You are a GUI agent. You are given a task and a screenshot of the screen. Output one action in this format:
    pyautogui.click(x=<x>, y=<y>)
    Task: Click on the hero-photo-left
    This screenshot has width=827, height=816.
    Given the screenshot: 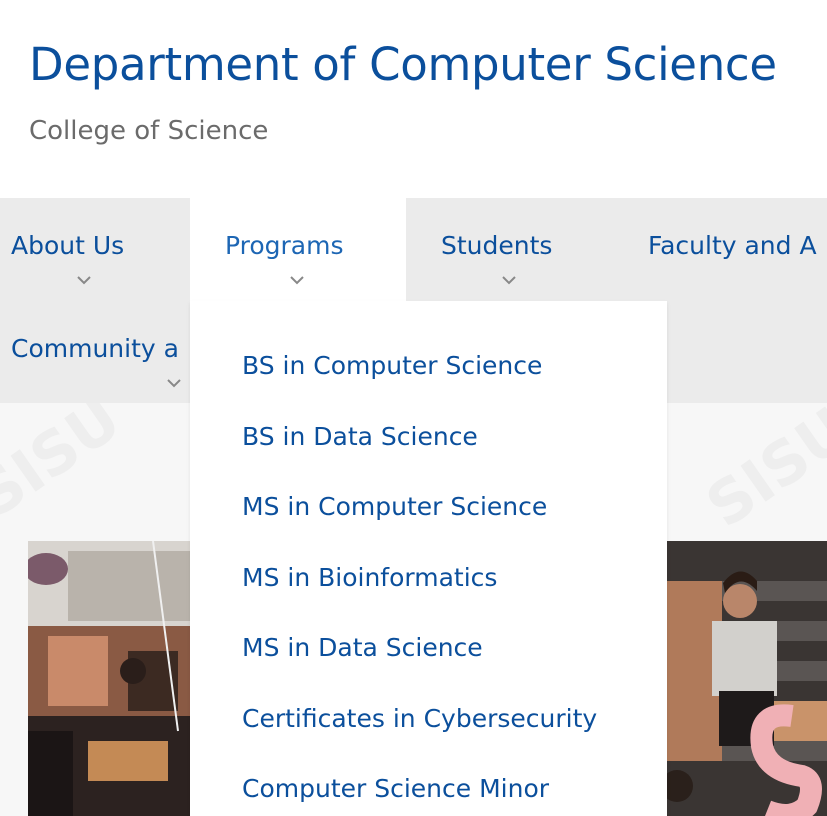 What is the action you would take?
    pyautogui.click(x=109, y=678)
    